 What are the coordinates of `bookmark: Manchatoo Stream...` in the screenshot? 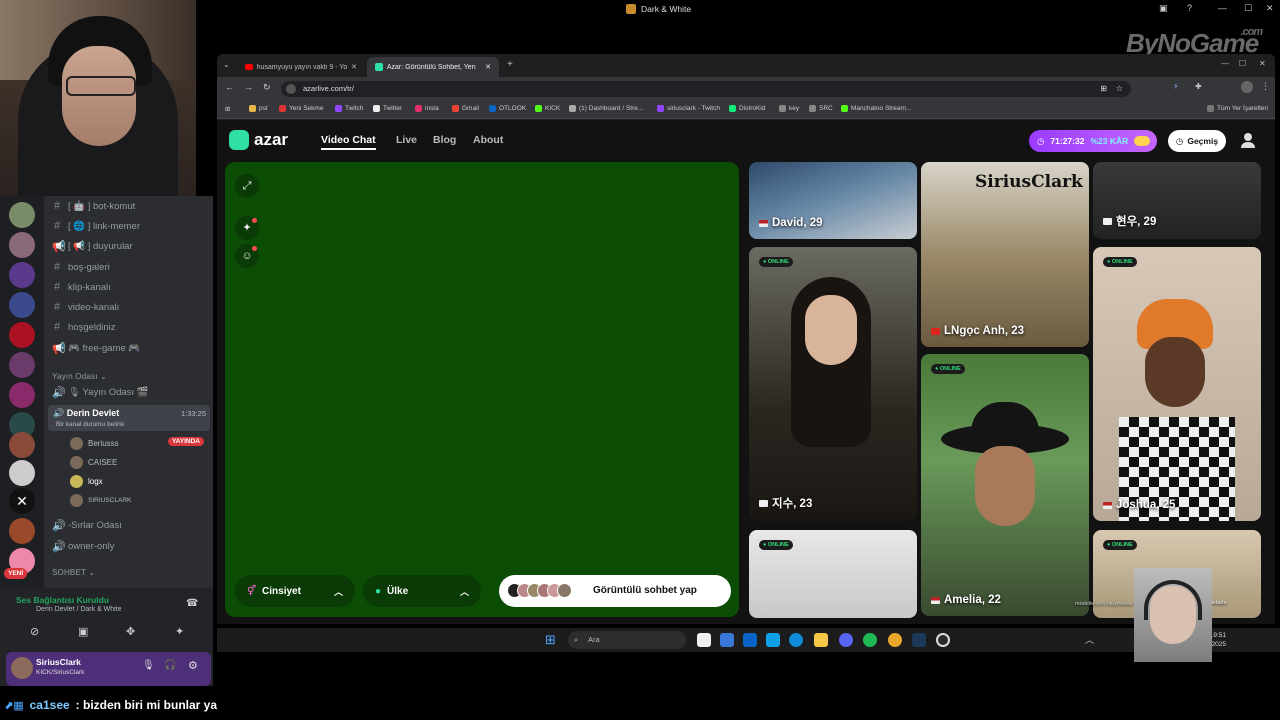 It's located at (876, 108).